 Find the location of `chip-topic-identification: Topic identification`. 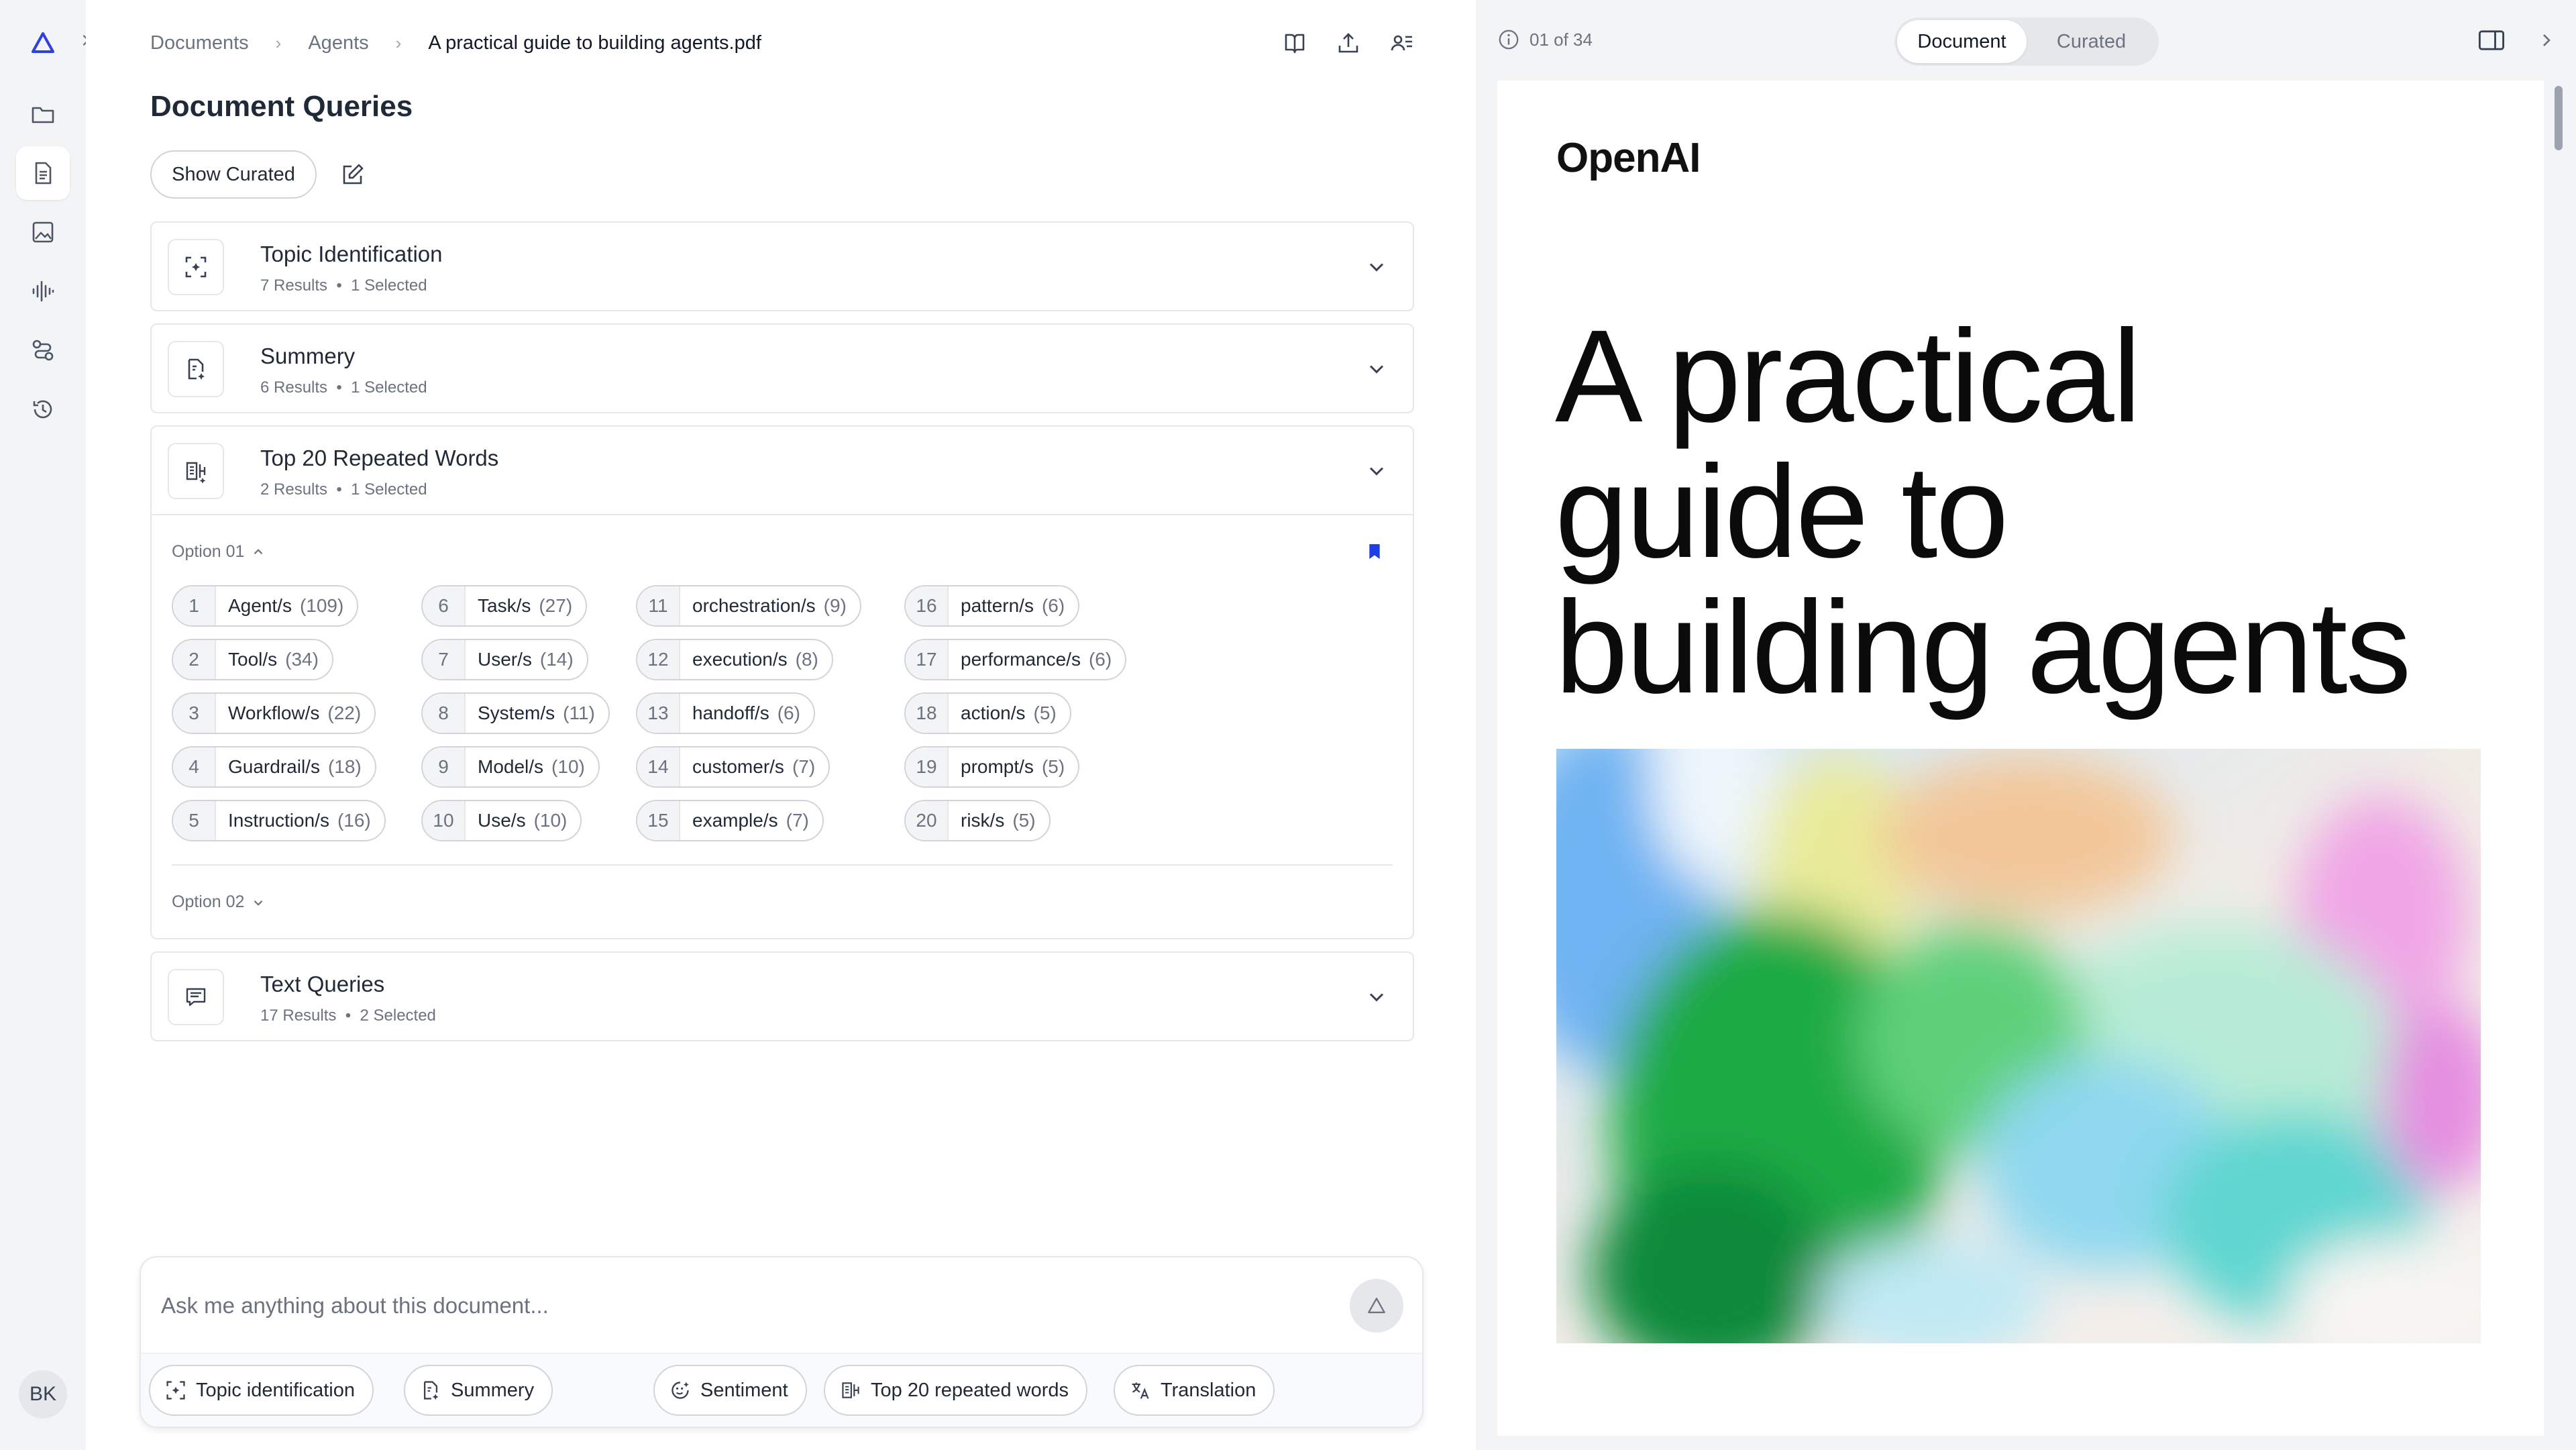

chip-topic-identification: Topic identification is located at coordinates (261, 1390).